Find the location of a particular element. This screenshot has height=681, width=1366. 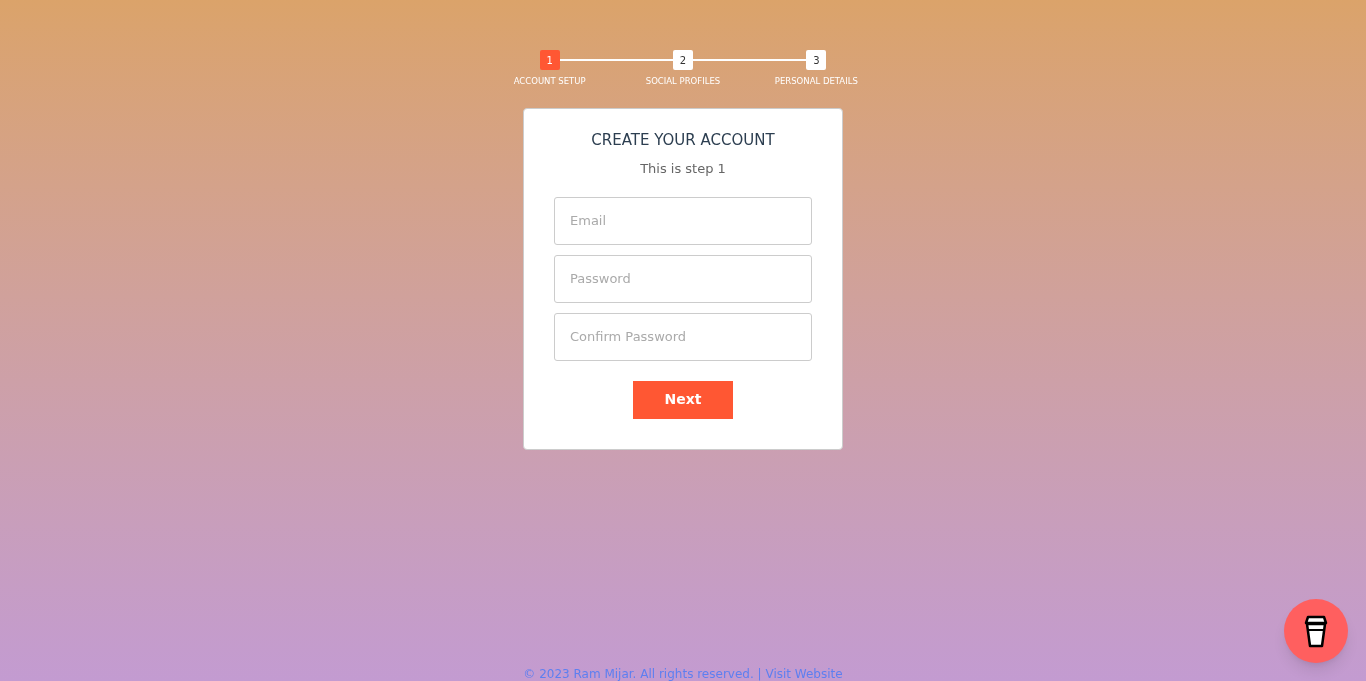

coffee-button is located at coordinates (1316, 631).